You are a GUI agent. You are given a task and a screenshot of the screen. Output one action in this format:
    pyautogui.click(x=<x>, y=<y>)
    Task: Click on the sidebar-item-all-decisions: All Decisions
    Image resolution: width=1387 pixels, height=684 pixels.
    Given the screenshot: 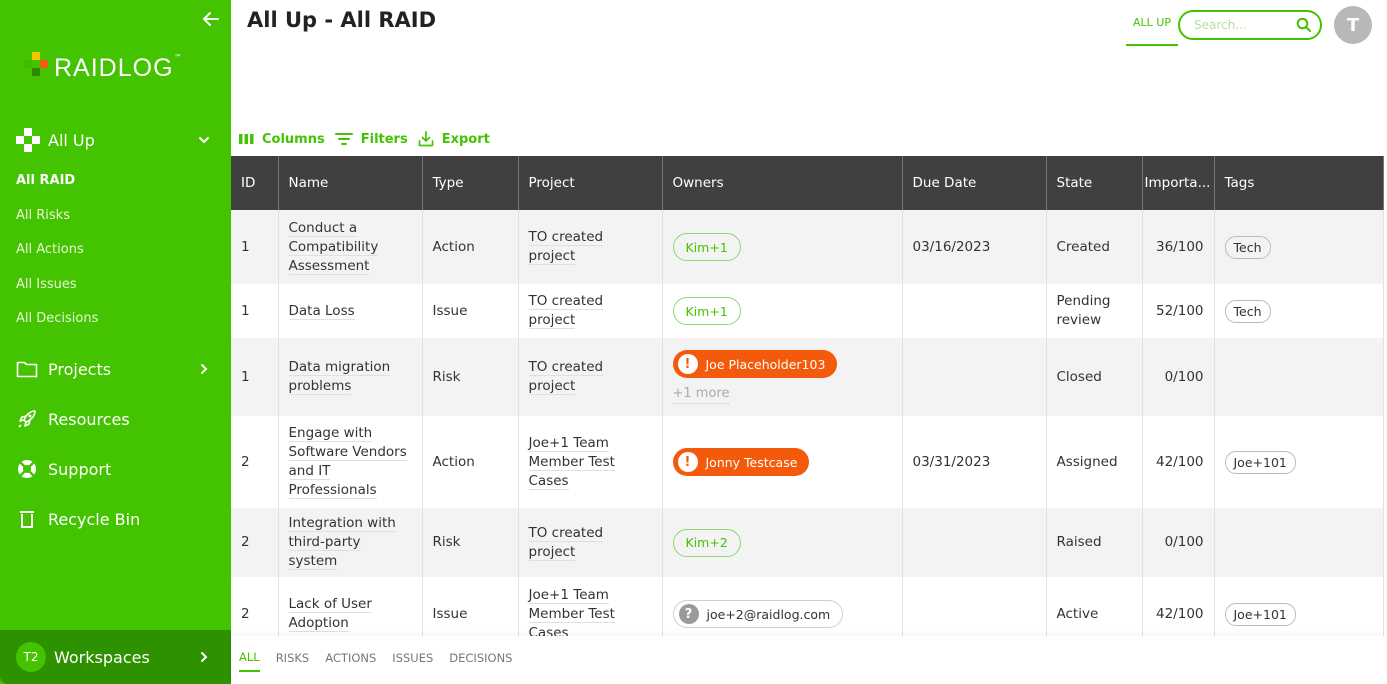 What is the action you would take?
    pyautogui.click(x=115, y=319)
    